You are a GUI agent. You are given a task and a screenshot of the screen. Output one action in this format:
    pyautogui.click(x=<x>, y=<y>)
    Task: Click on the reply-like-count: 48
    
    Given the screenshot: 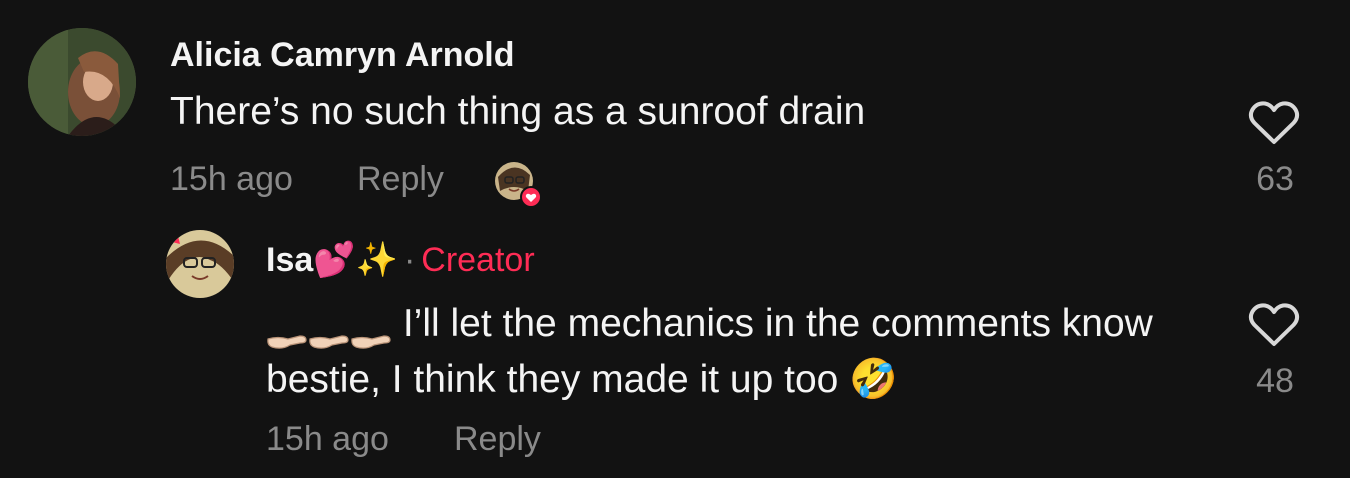 What is the action you would take?
    pyautogui.click(x=1275, y=381)
    